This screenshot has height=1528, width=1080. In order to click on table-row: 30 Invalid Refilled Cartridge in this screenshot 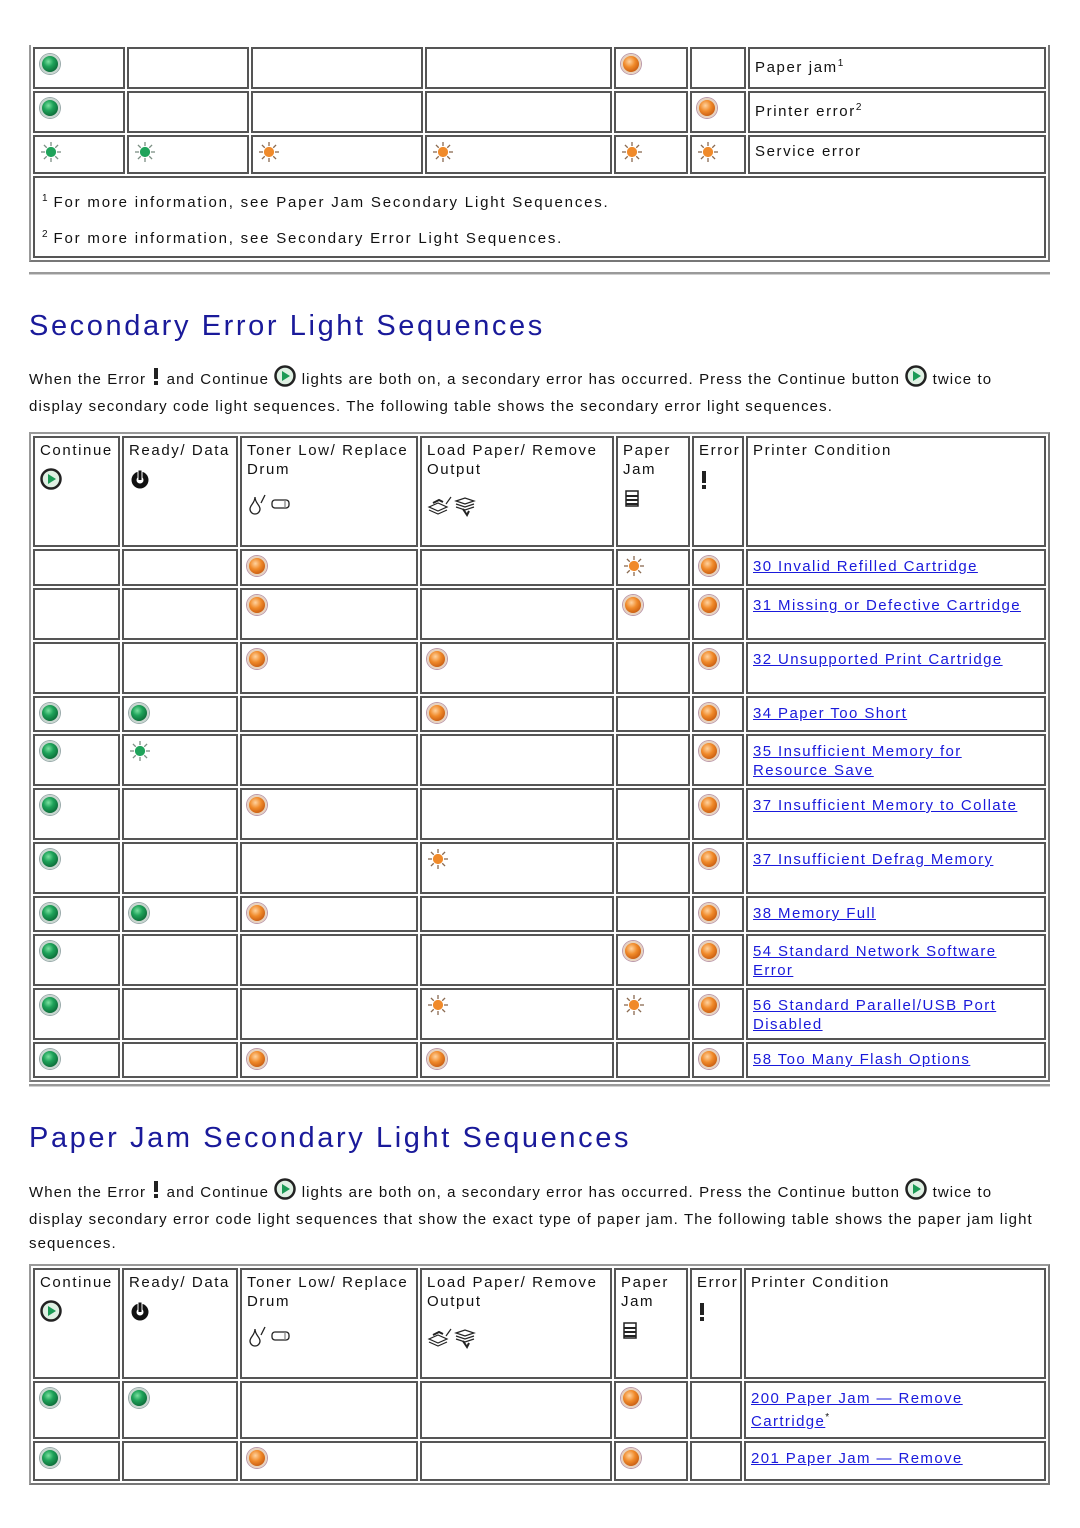, I will do `click(539, 567)`.